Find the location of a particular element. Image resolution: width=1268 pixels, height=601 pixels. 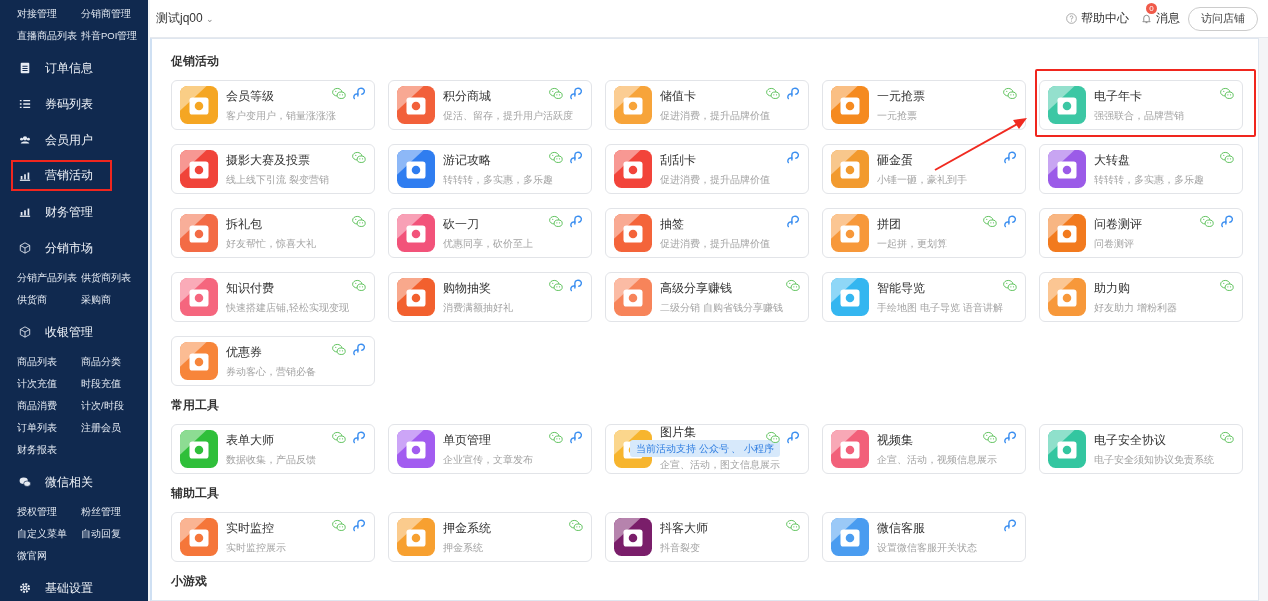

sidebar-link: 计次/时段 is located at coordinates (114, 406).